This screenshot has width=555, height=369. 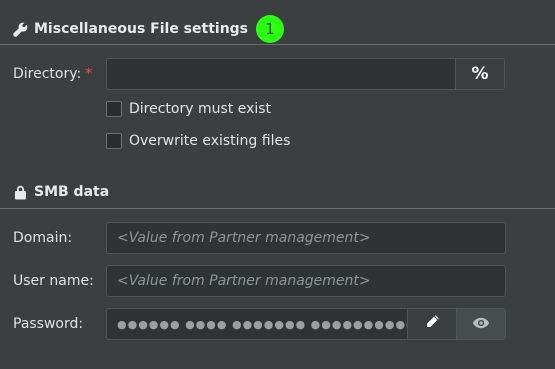 What do you see at coordinates (20, 192) in the screenshot?
I see `lock-icon` at bounding box center [20, 192].